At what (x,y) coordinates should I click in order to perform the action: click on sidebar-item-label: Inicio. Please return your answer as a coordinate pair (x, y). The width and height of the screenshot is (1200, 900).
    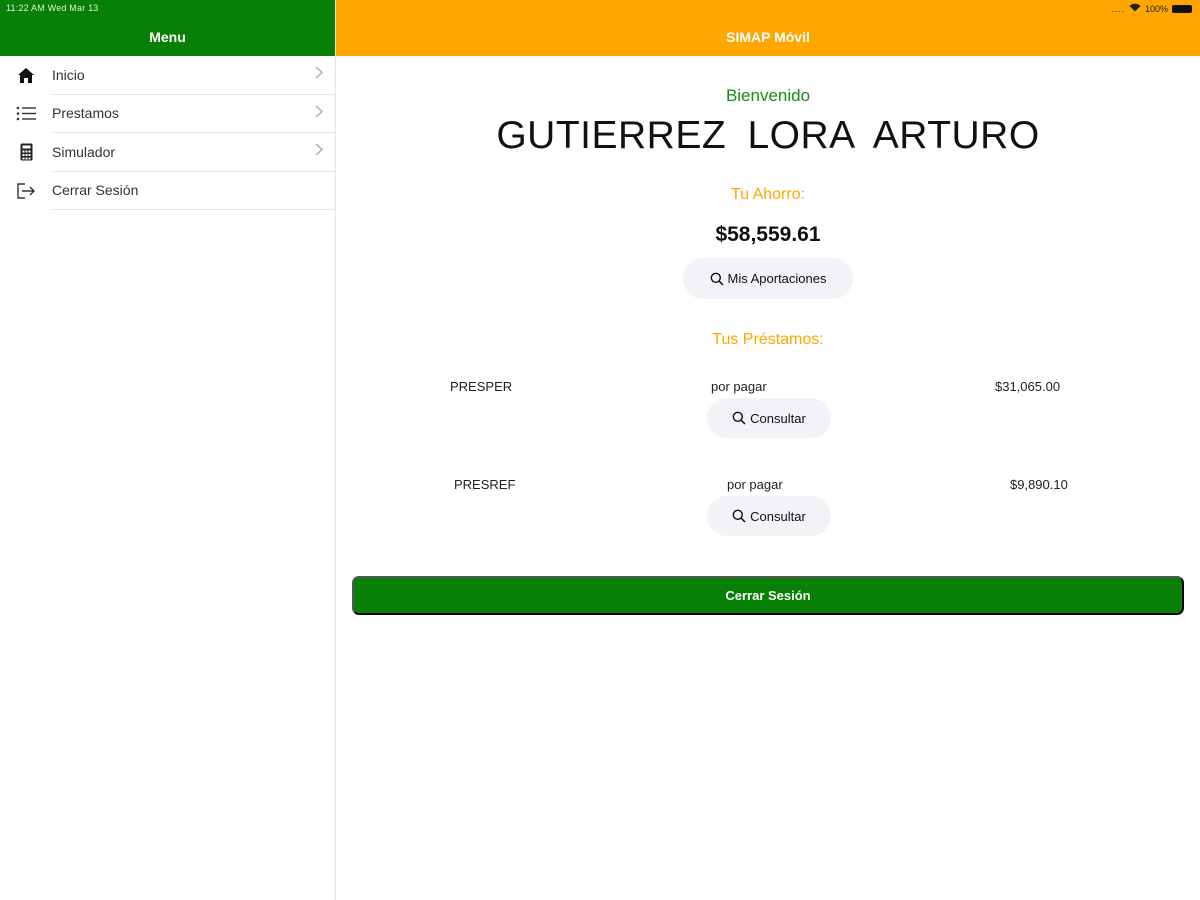
    Looking at the image, I should click on (193, 75).